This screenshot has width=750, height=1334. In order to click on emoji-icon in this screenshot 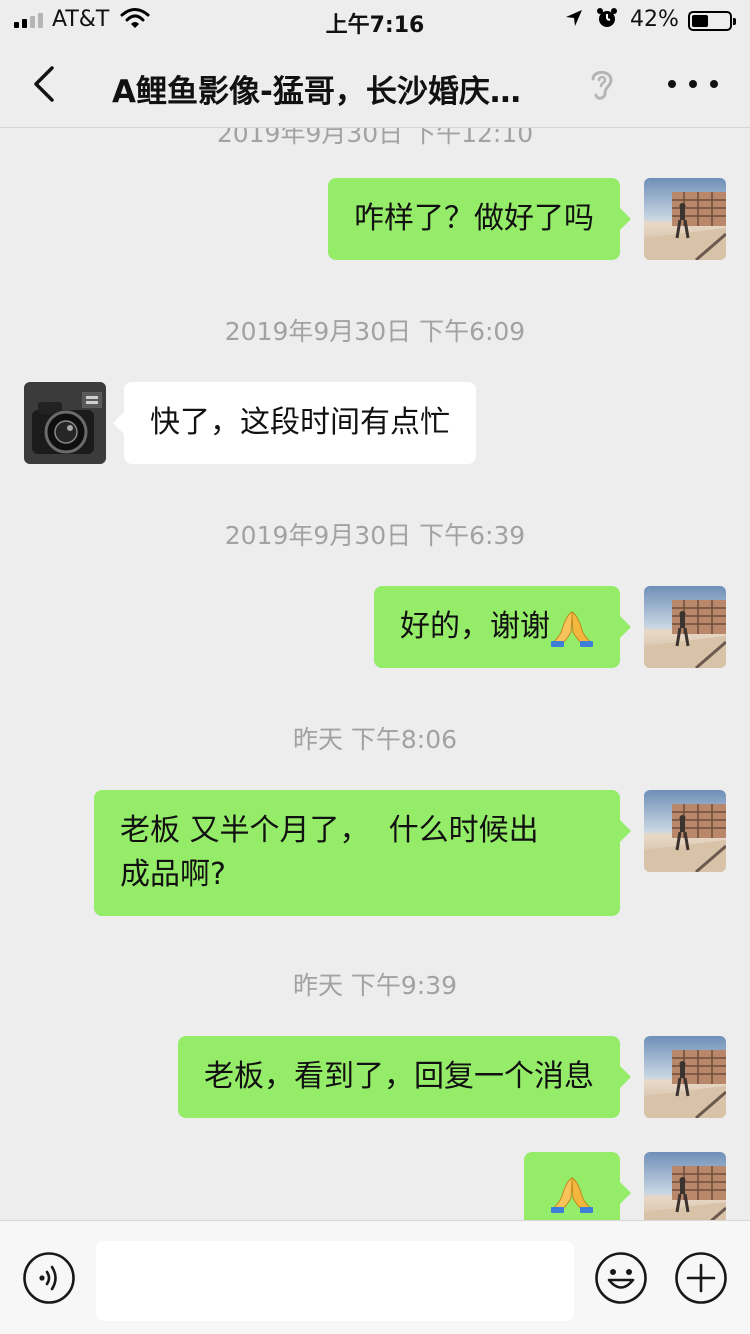, I will do `click(621, 1278)`.